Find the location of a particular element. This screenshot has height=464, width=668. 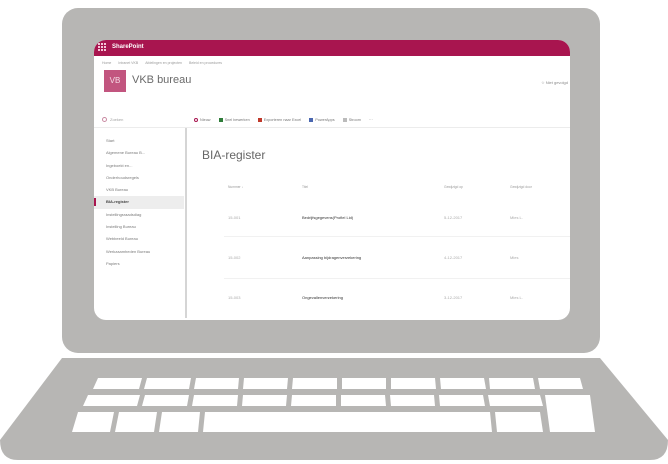

nav-item: Onderhoudsregels is located at coordinates (139, 178).